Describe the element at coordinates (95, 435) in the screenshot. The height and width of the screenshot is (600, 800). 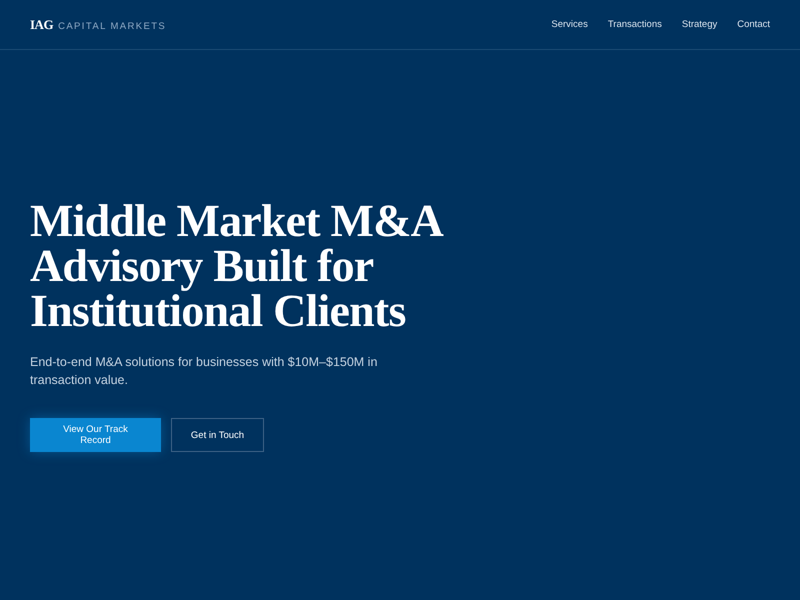
I see `track-record-button: View Our Track Record` at that location.